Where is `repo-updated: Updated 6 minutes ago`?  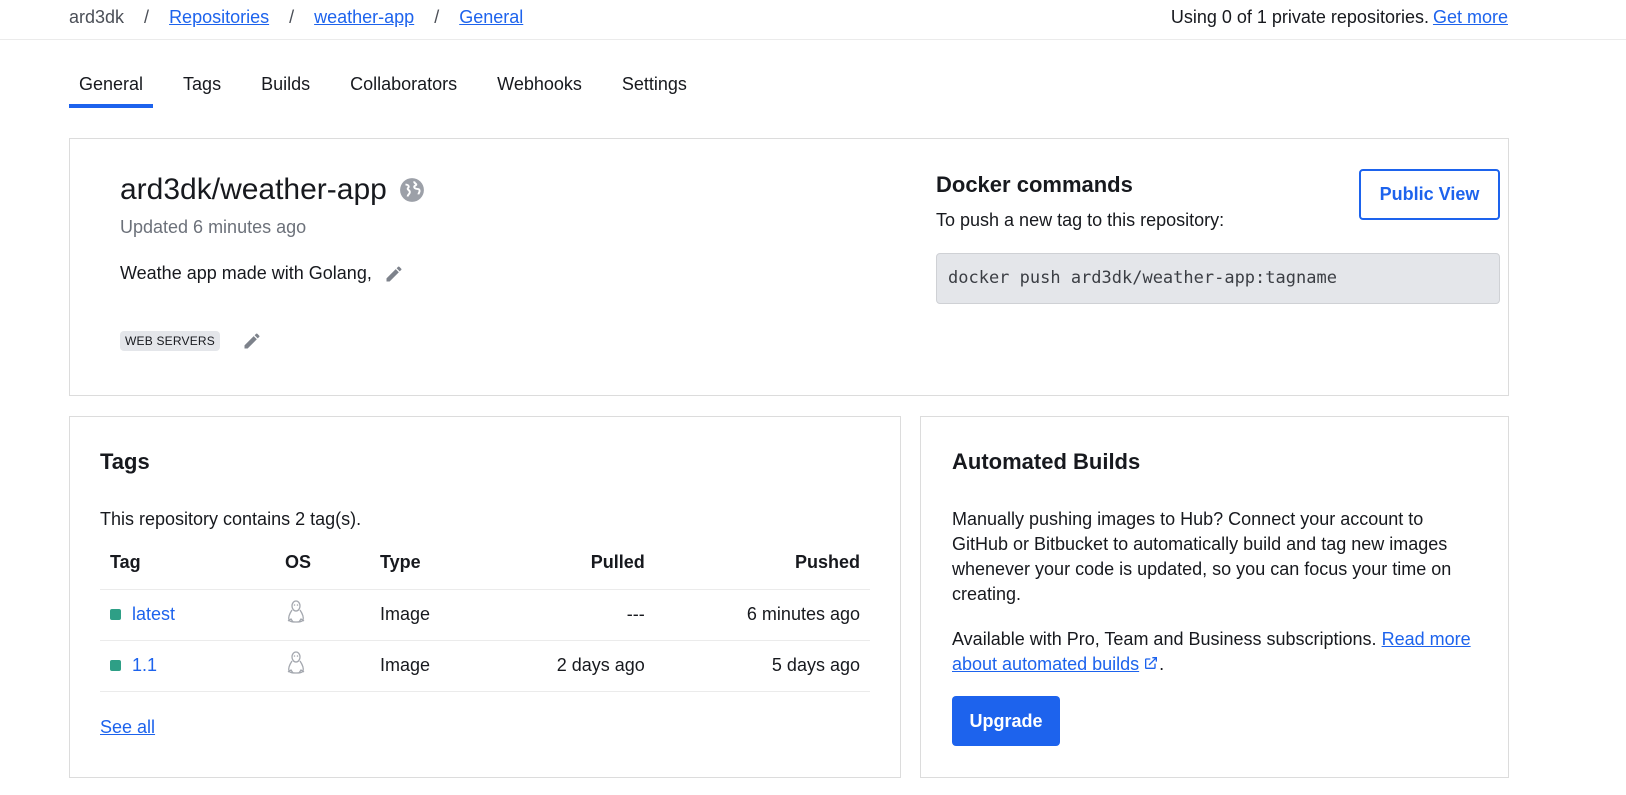 repo-updated: Updated 6 minutes ago is located at coordinates (213, 227).